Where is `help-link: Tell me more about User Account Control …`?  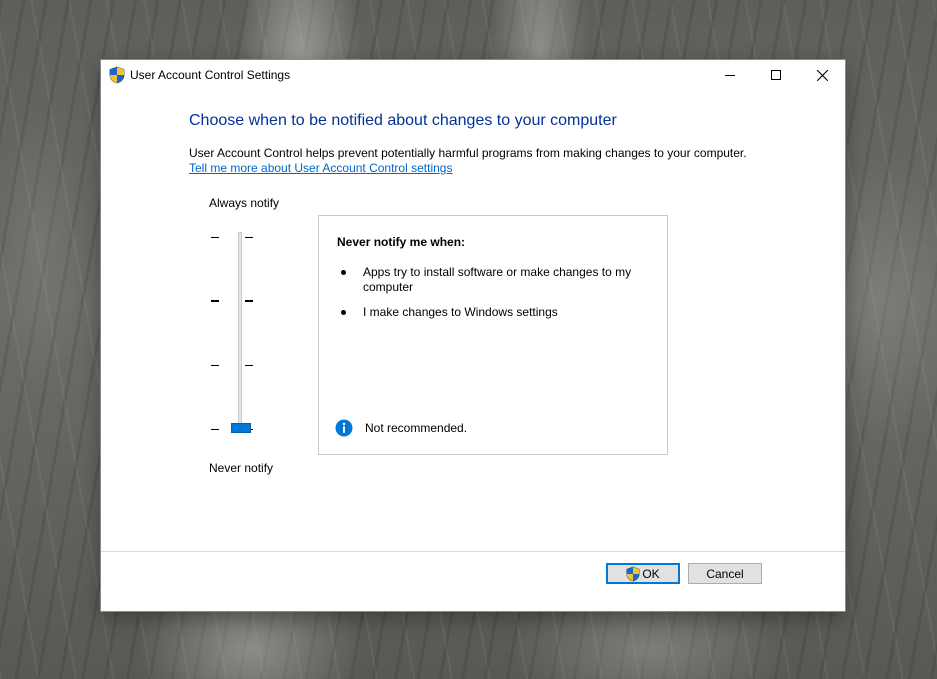 help-link: Tell me more about User Account Control … is located at coordinates (320, 168).